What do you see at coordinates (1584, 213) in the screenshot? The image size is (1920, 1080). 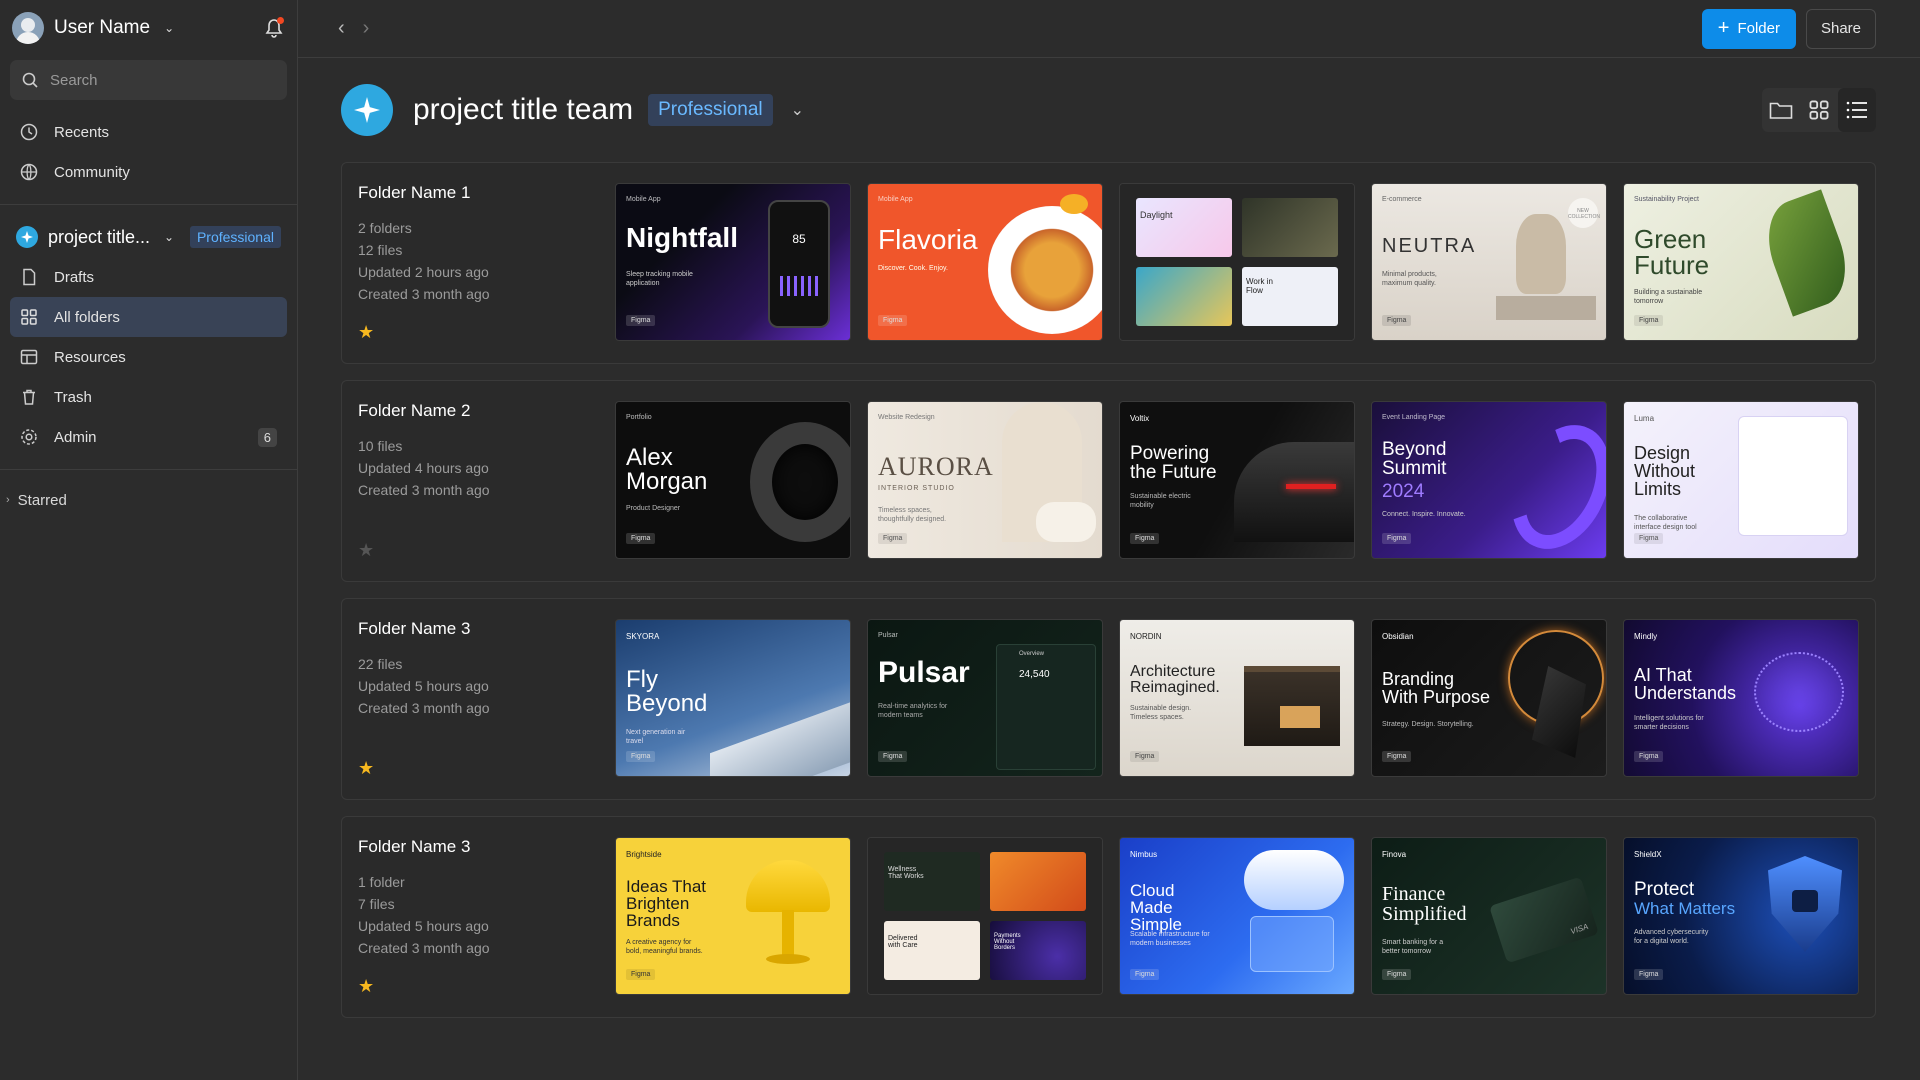 I see `collection-badge: NEW COLLECTION` at bounding box center [1584, 213].